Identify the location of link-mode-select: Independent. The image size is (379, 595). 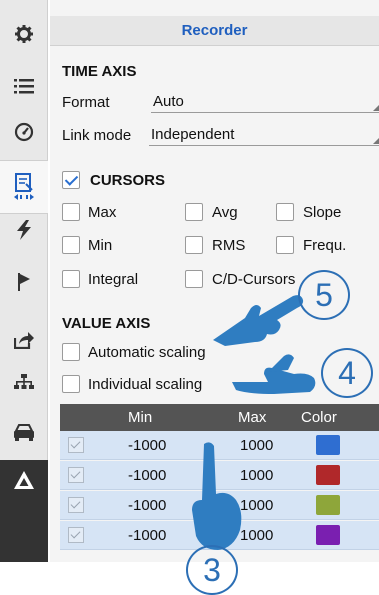
(264, 135).